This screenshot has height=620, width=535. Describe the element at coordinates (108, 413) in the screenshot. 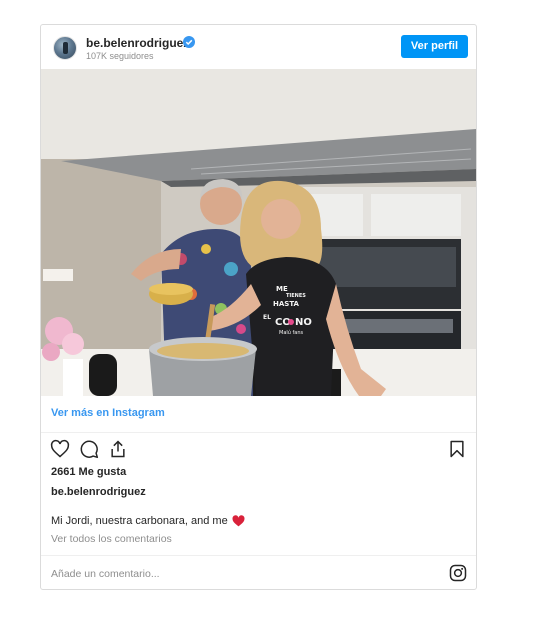

I see `view-more-link: Ver más en Instagram` at that location.